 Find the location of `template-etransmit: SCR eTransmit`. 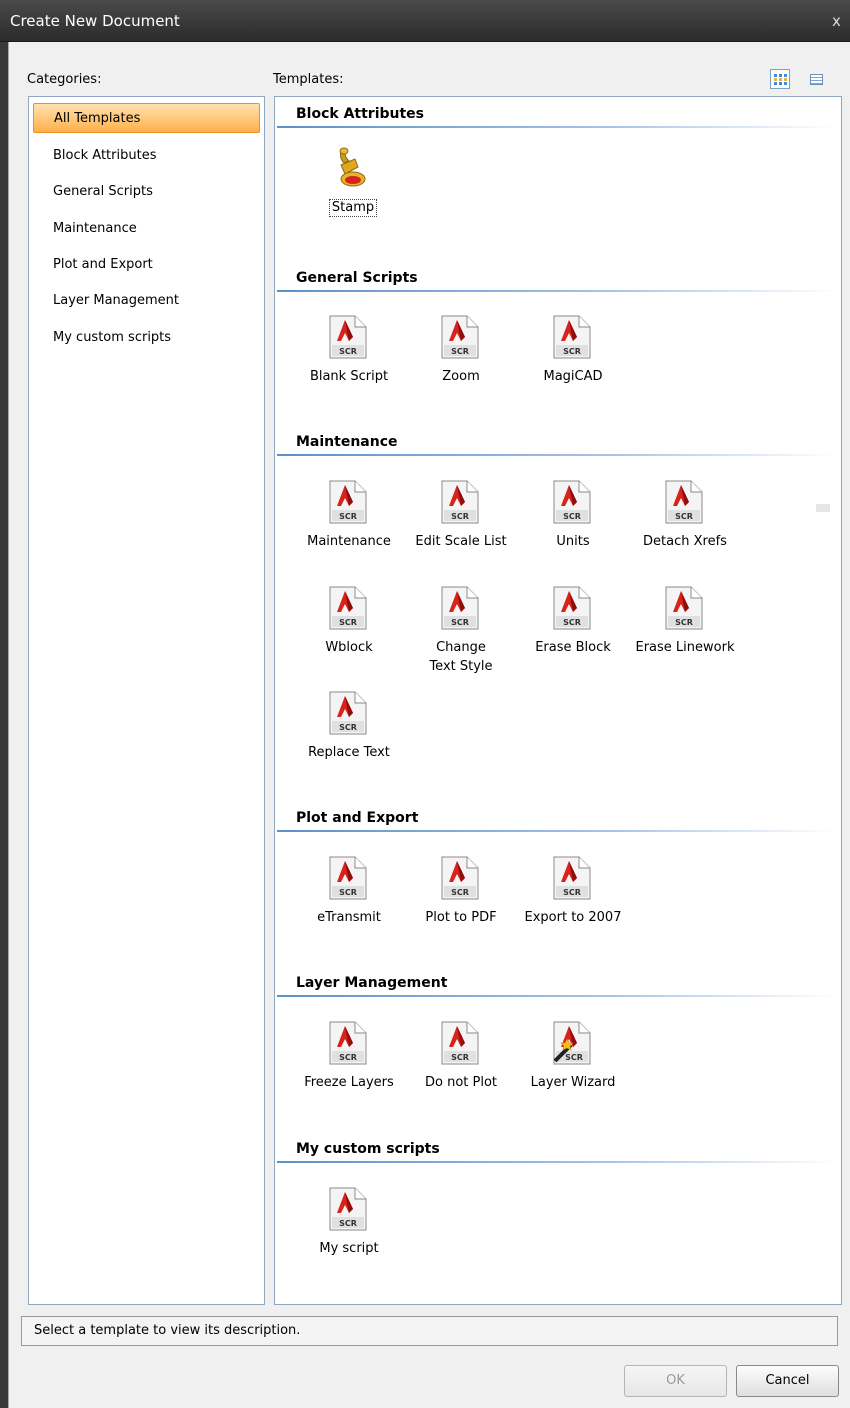

template-etransmit: SCR eTransmit is located at coordinates (349, 901).